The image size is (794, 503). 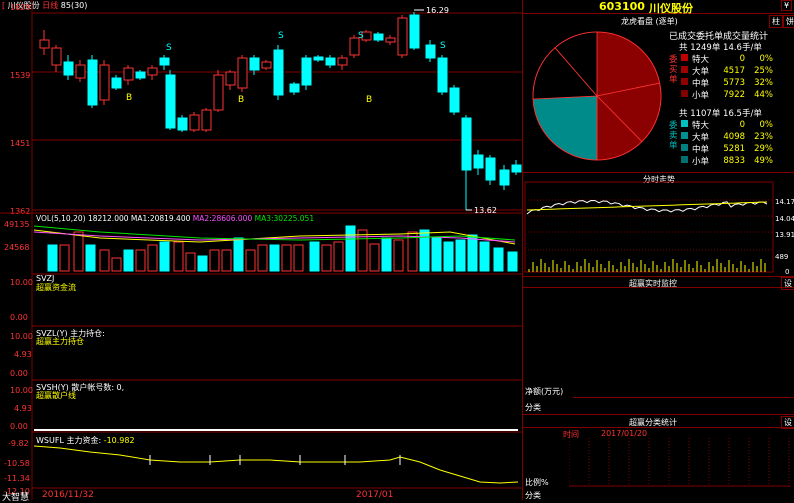 I want to click on dist-grid, so click(x=680, y=462).